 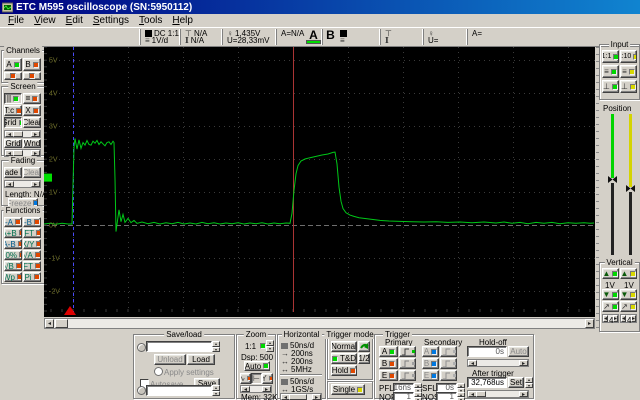 I want to click on settings-file-input, so click(x=179, y=346).